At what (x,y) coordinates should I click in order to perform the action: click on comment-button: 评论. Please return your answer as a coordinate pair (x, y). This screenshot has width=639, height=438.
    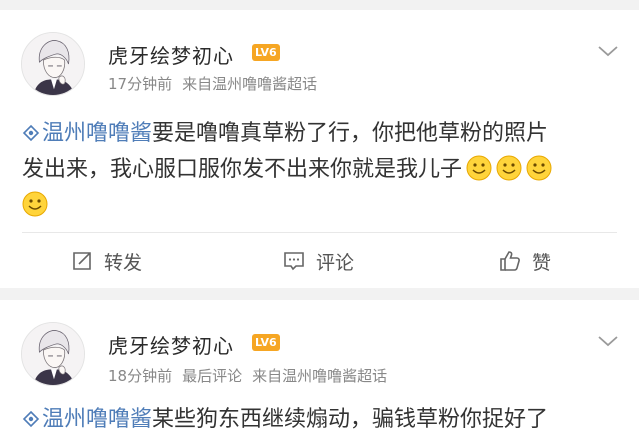
    Looking at the image, I should click on (318, 261).